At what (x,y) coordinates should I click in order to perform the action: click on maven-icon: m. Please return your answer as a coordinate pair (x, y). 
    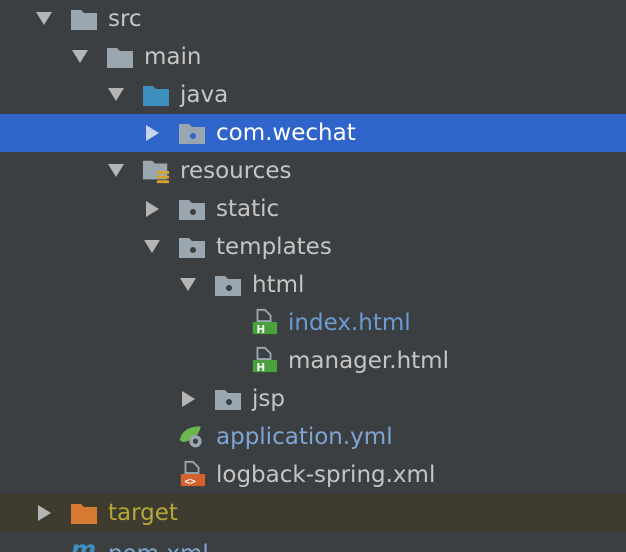
    Looking at the image, I should click on (84, 543).